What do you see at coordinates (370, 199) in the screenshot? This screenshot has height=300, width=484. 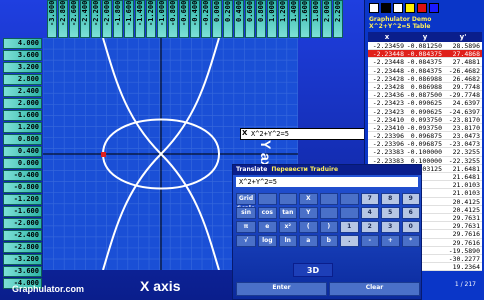 I see `calculator-key: 7` at bounding box center [370, 199].